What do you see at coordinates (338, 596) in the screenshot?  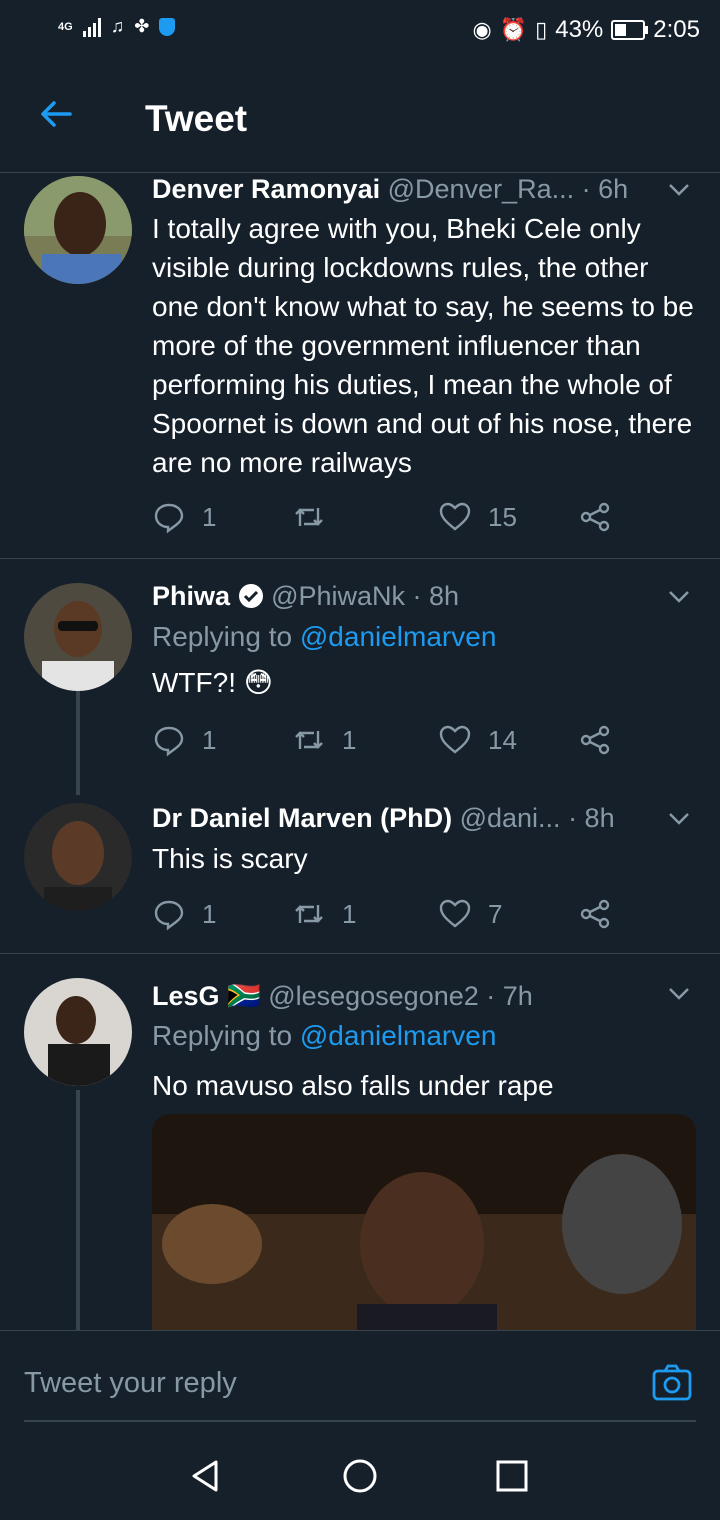 I see `author-handle: @PhiwaNk` at bounding box center [338, 596].